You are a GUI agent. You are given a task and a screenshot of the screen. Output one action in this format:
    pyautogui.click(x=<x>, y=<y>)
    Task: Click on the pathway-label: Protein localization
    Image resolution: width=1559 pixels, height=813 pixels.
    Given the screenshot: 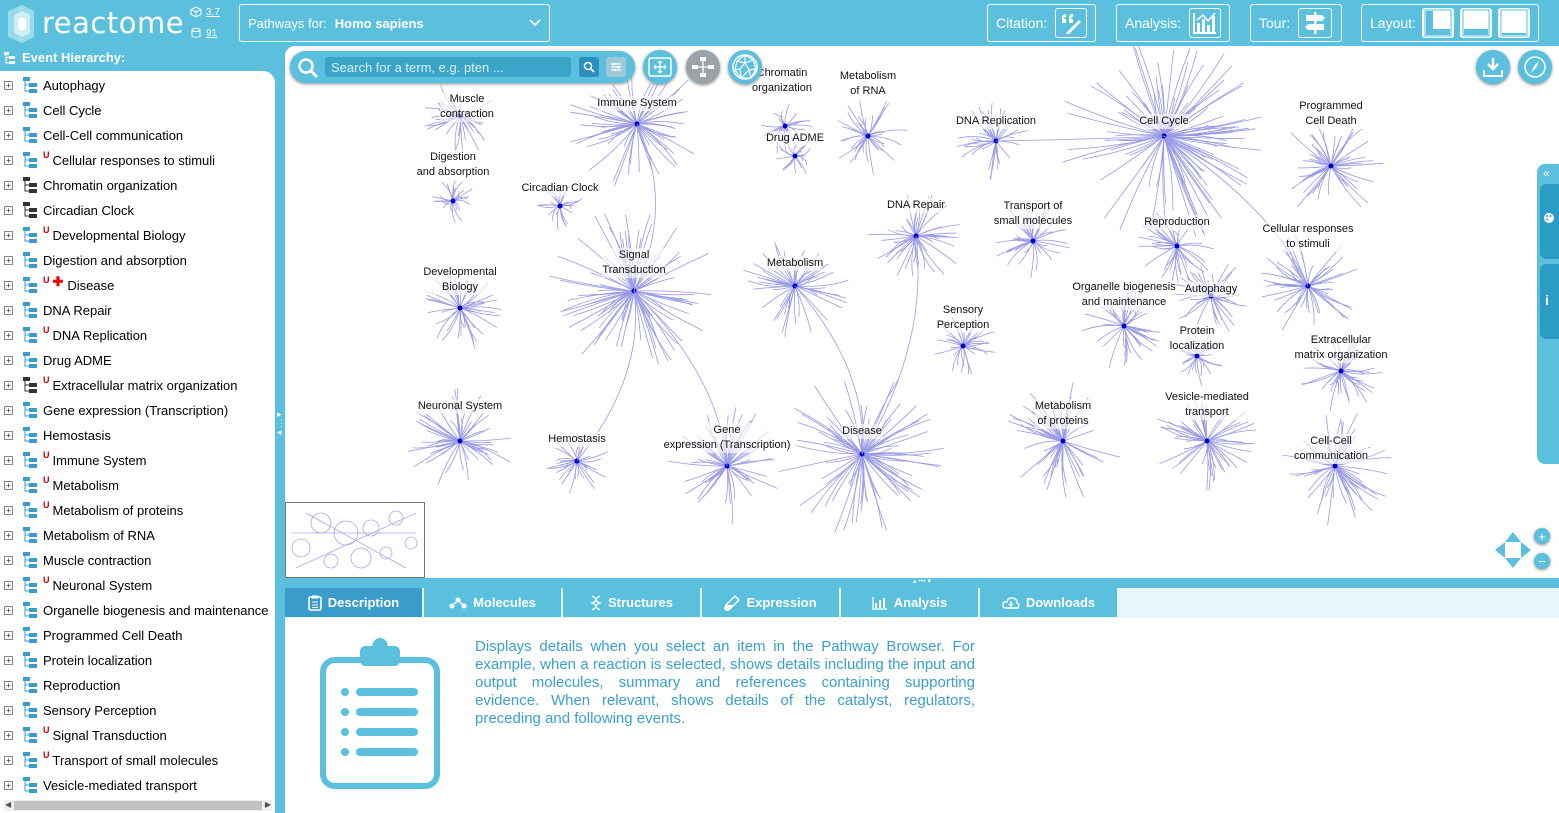 What is the action you would take?
    pyautogui.click(x=1197, y=339)
    